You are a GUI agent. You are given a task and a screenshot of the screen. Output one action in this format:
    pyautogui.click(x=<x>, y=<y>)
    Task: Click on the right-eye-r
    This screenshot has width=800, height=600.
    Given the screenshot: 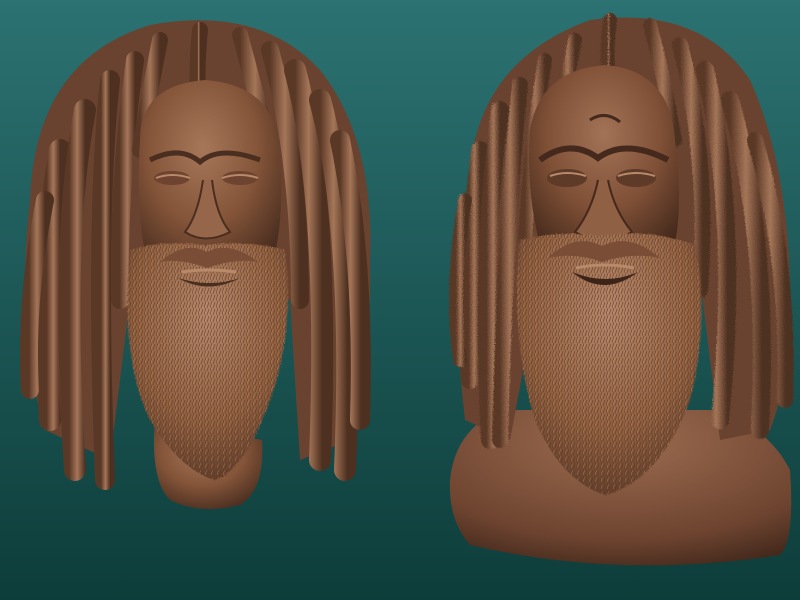 What is the action you would take?
    pyautogui.click(x=636, y=178)
    